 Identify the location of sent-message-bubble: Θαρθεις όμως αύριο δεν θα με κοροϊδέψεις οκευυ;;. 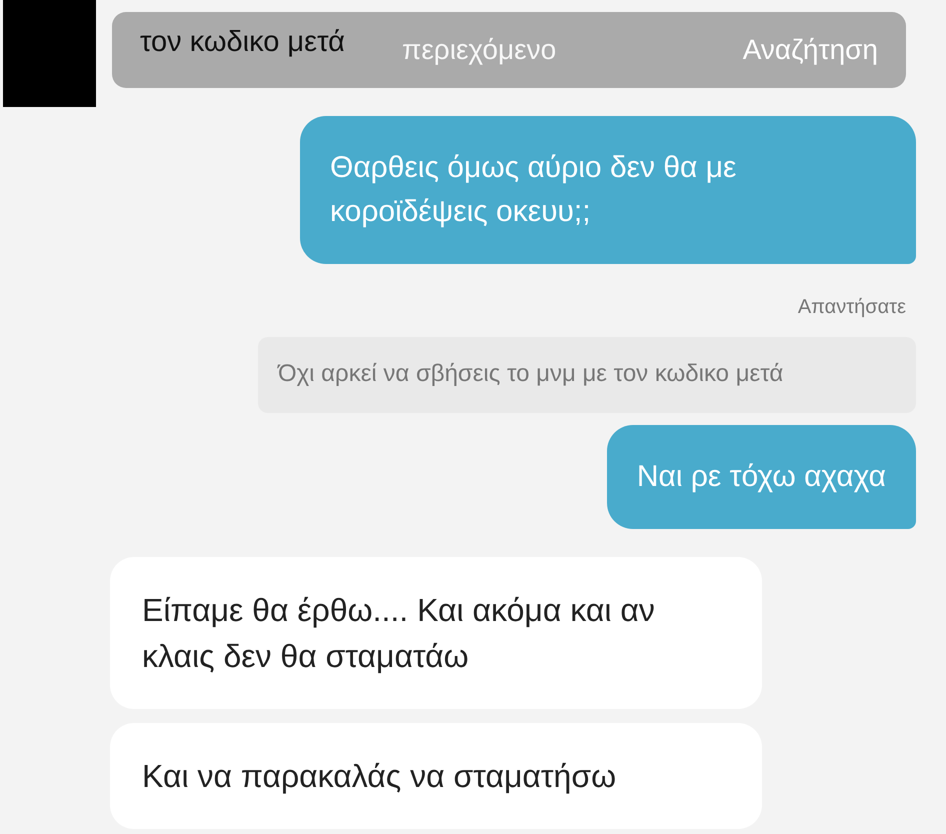
(608, 190).